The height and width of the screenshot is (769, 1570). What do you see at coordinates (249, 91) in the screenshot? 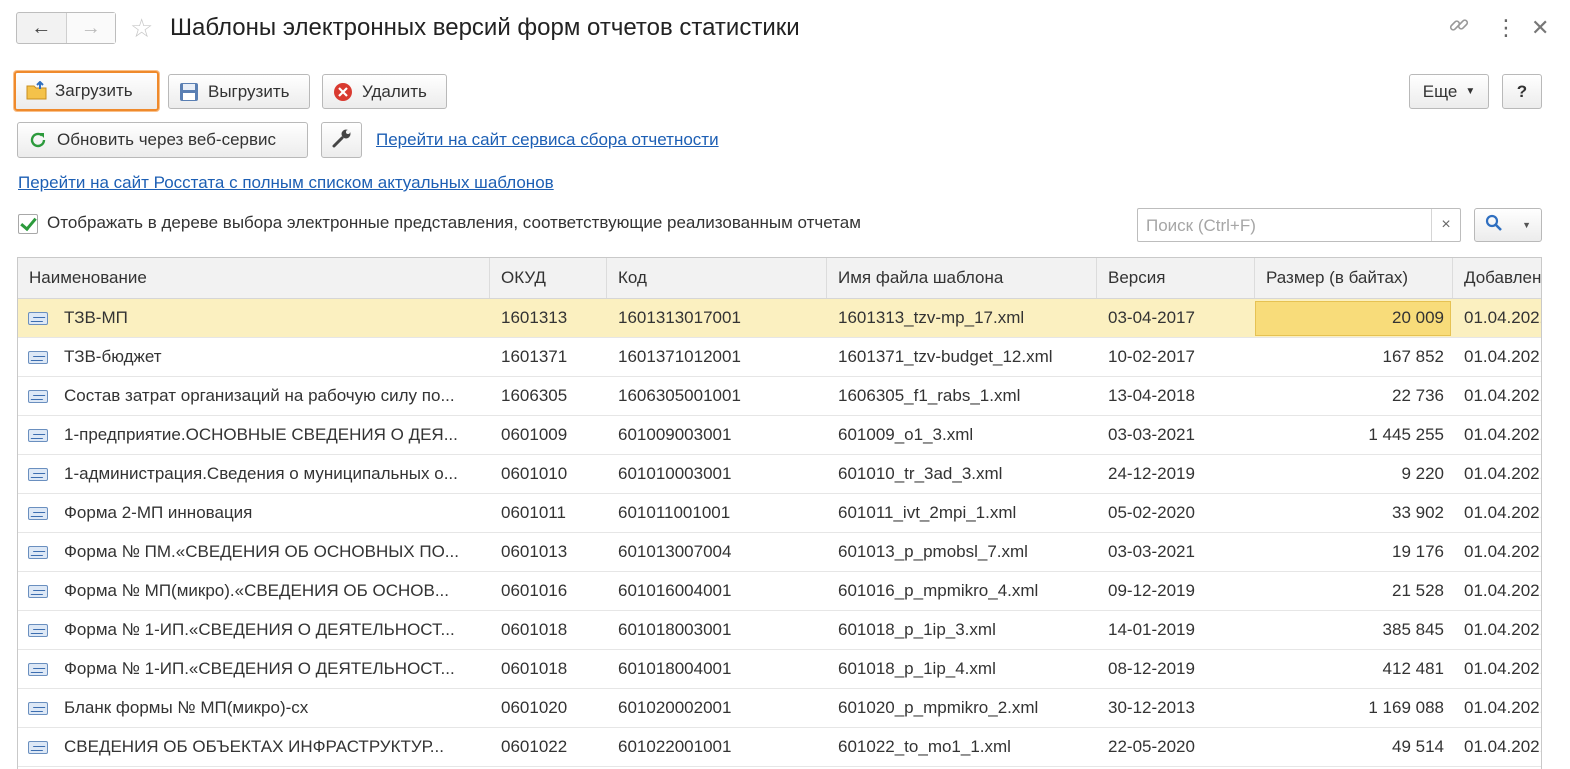
I see `unload-button-label: Выгрузить` at bounding box center [249, 91].